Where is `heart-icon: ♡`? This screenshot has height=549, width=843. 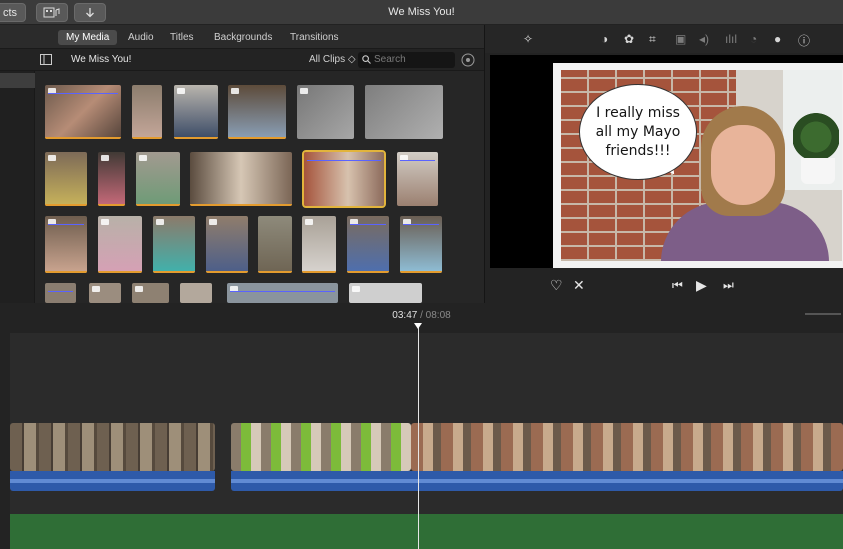
heart-icon: ♡ is located at coordinates (556, 285).